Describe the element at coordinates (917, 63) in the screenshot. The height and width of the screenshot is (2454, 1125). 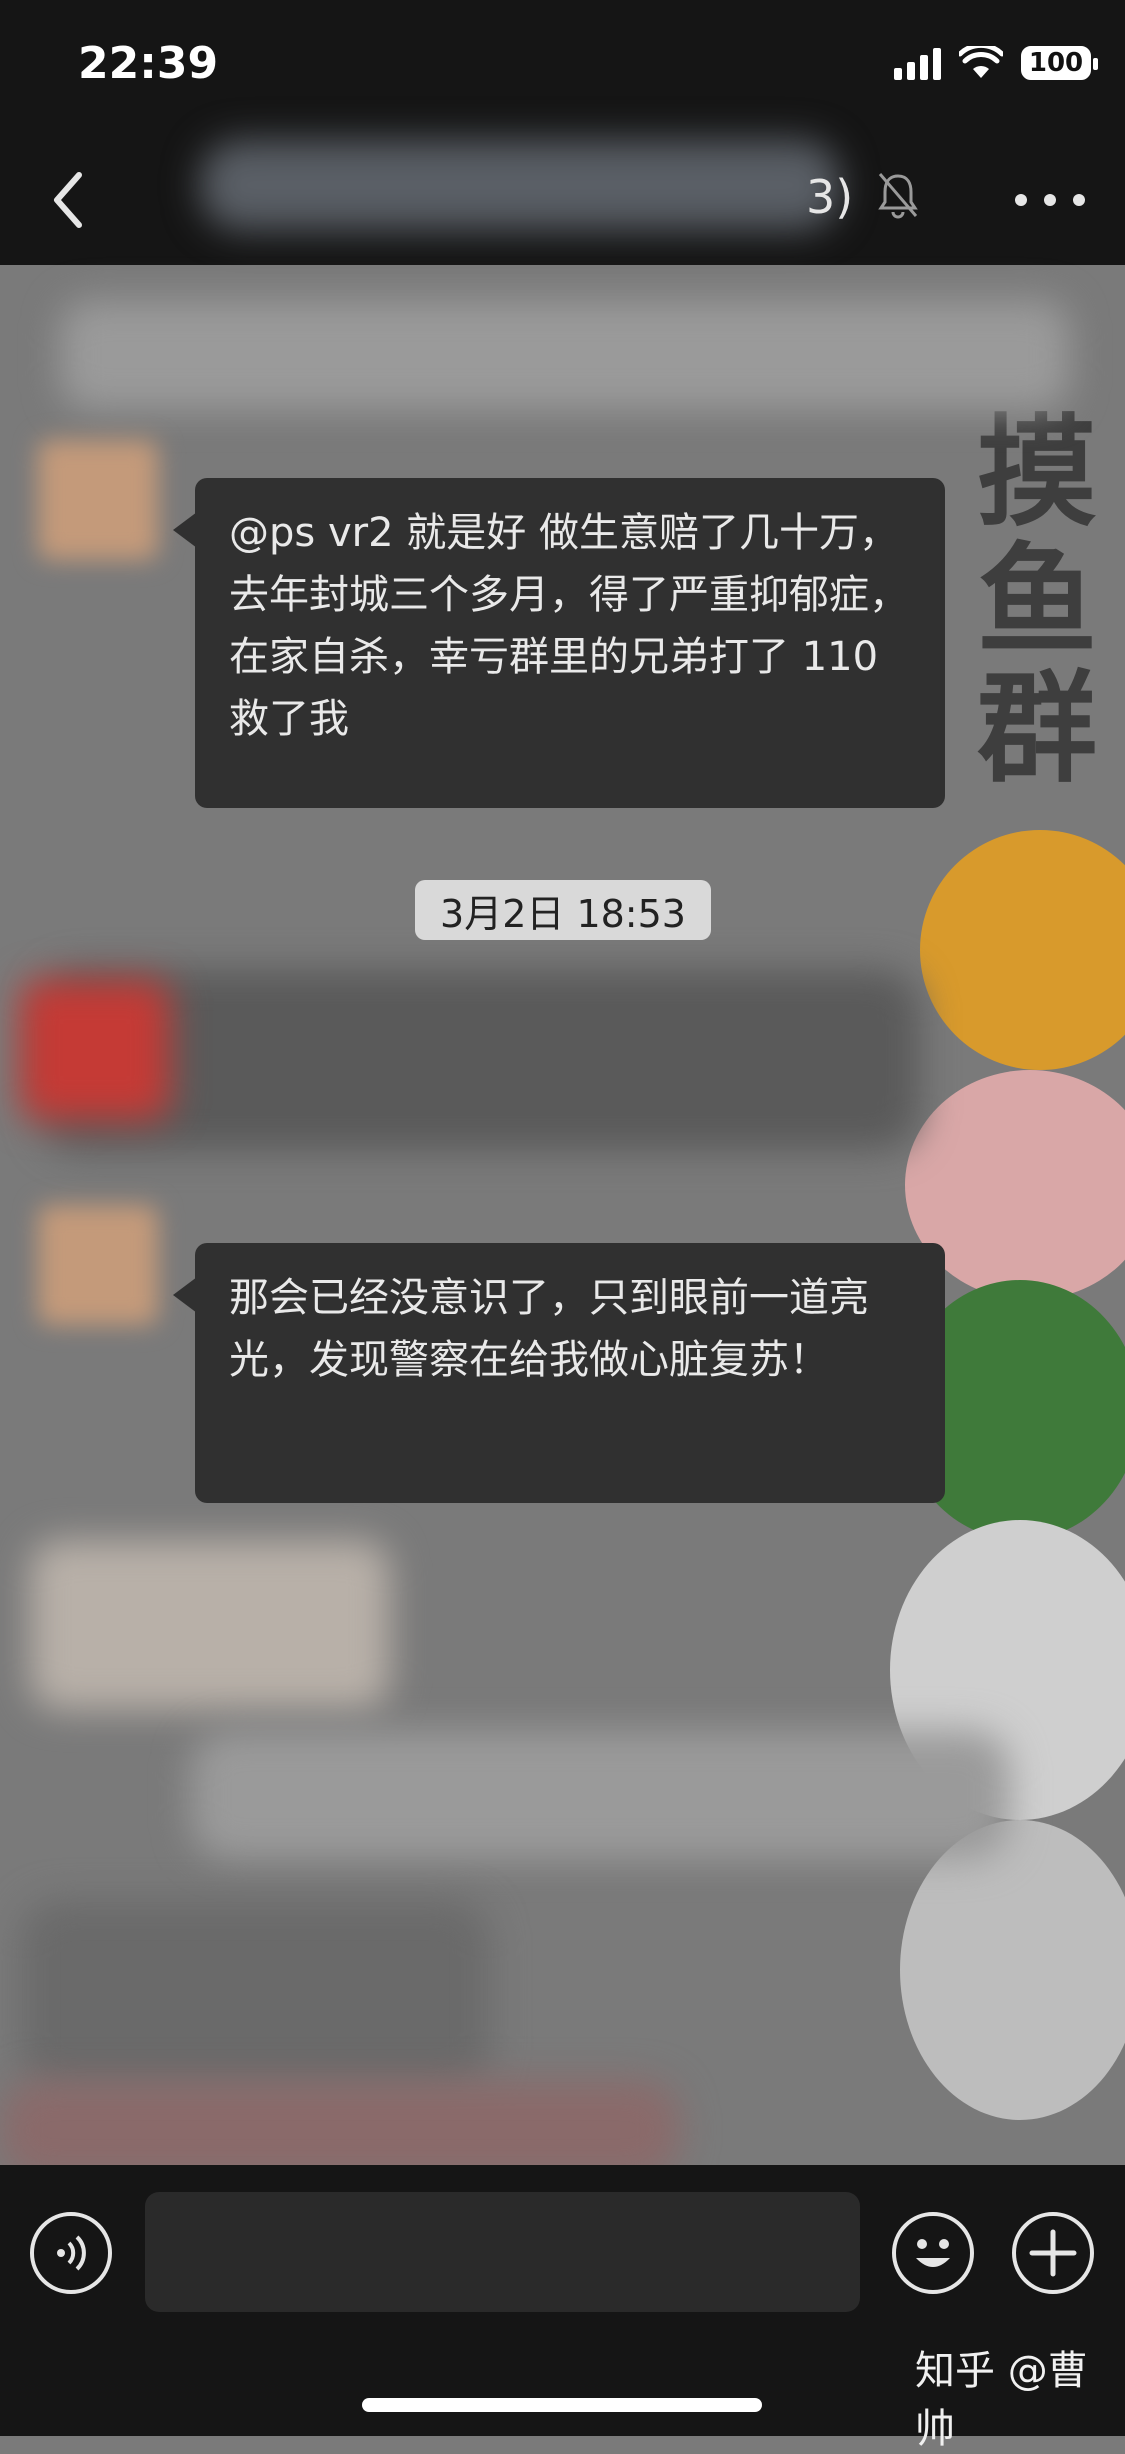
I see `signal-icon` at that location.